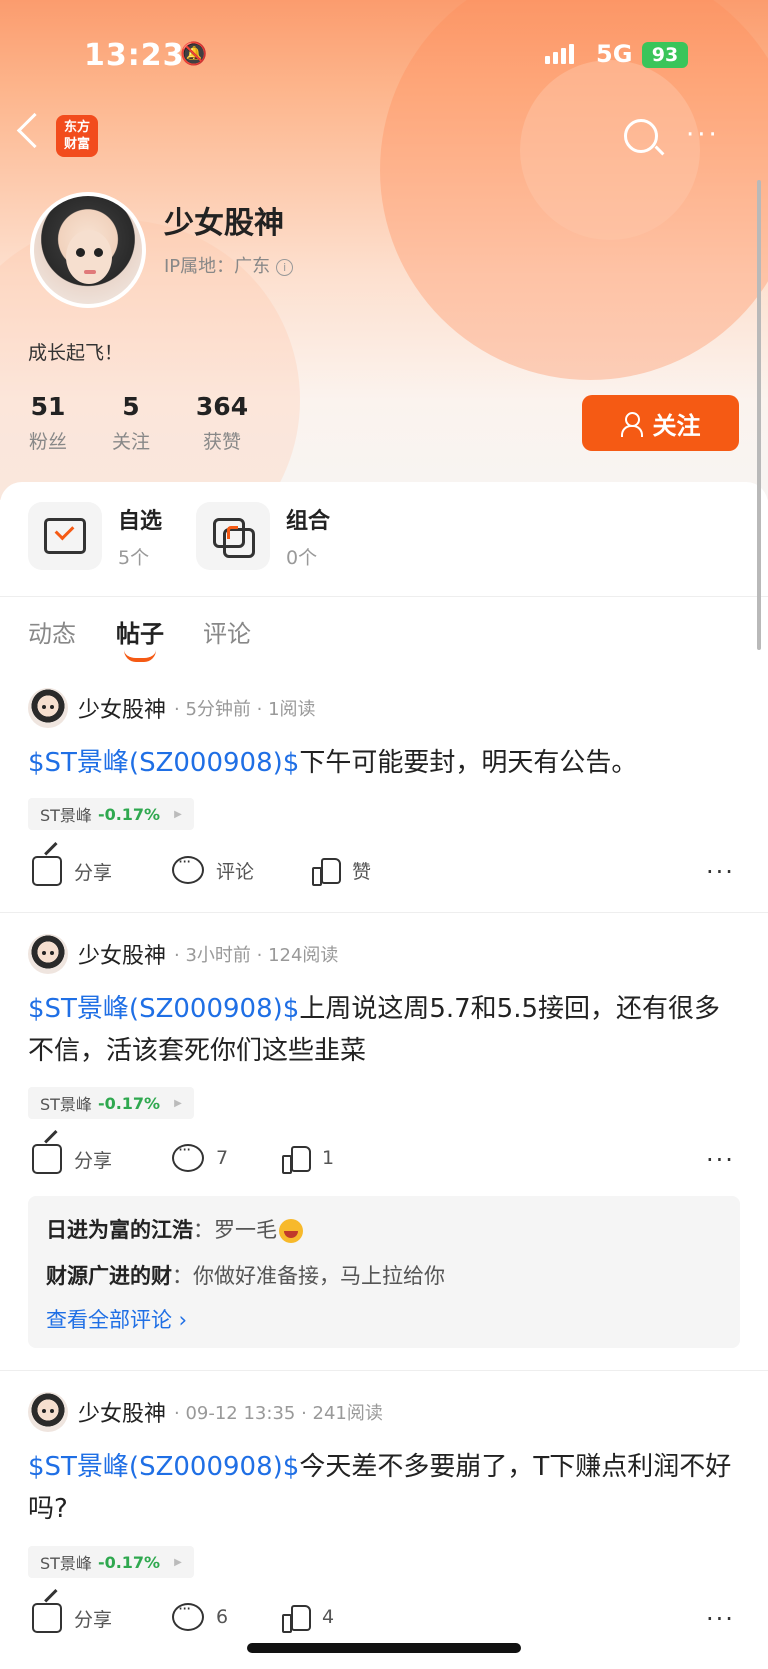  Describe the element at coordinates (256, 955) in the screenshot. I see `post-meta: · 3小时前 · 124阅读` at that location.